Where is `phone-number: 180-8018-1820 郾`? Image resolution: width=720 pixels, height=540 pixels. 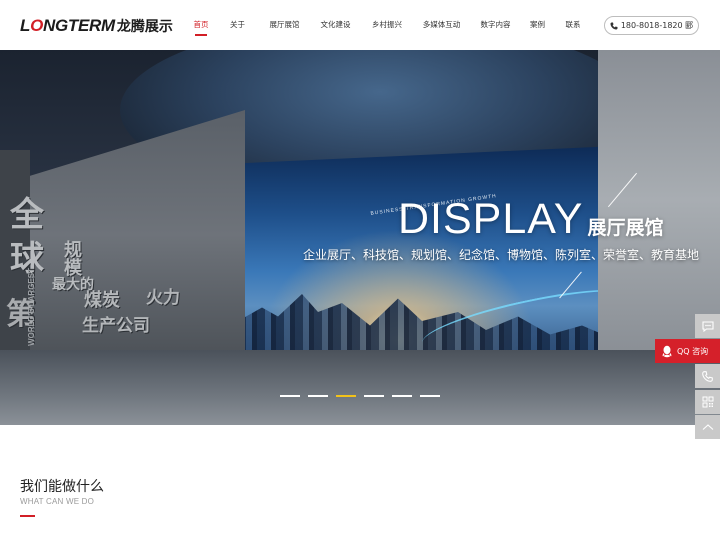
phone-number: 180-8018-1820 郾 is located at coordinates (657, 25).